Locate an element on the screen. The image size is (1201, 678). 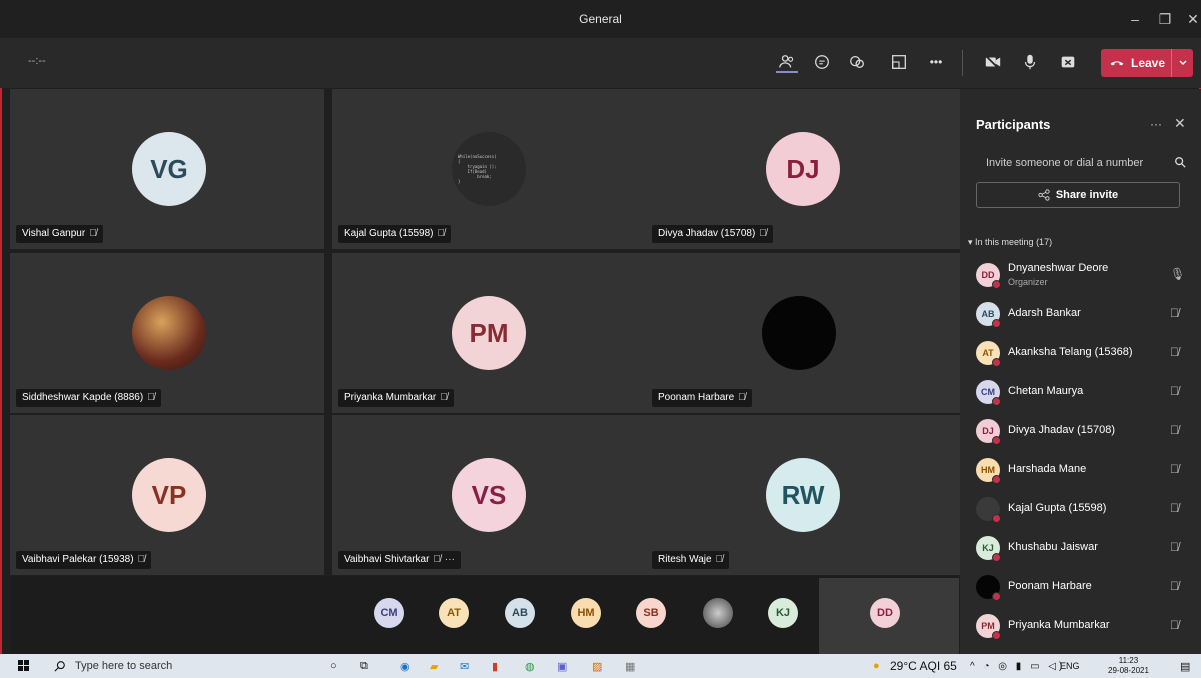
share-screen-icon is located at coordinates (1068, 62).